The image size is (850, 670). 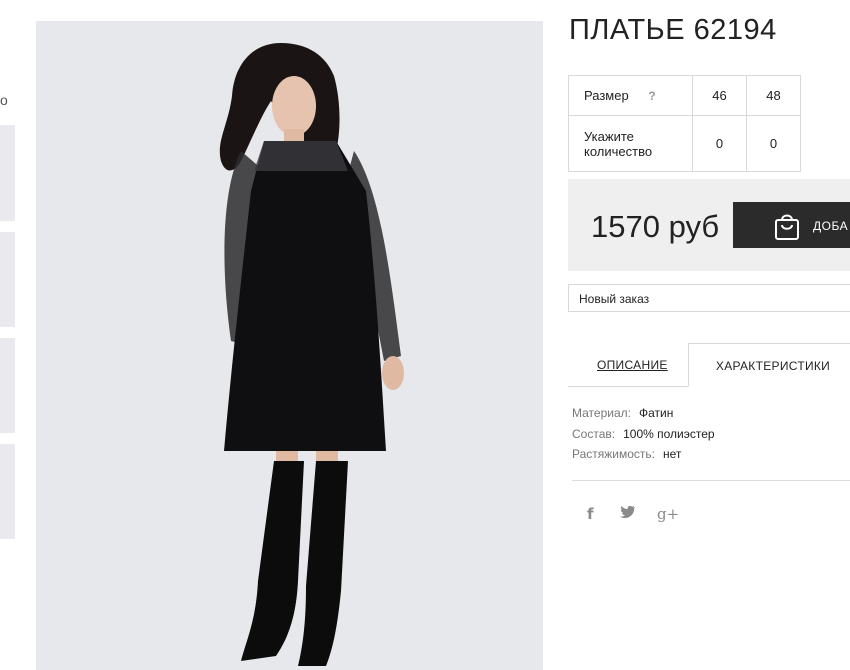 What do you see at coordinates (590, 514) in the screenshot?
I see `facebook-icon: f` at bounding box center [590, 514].